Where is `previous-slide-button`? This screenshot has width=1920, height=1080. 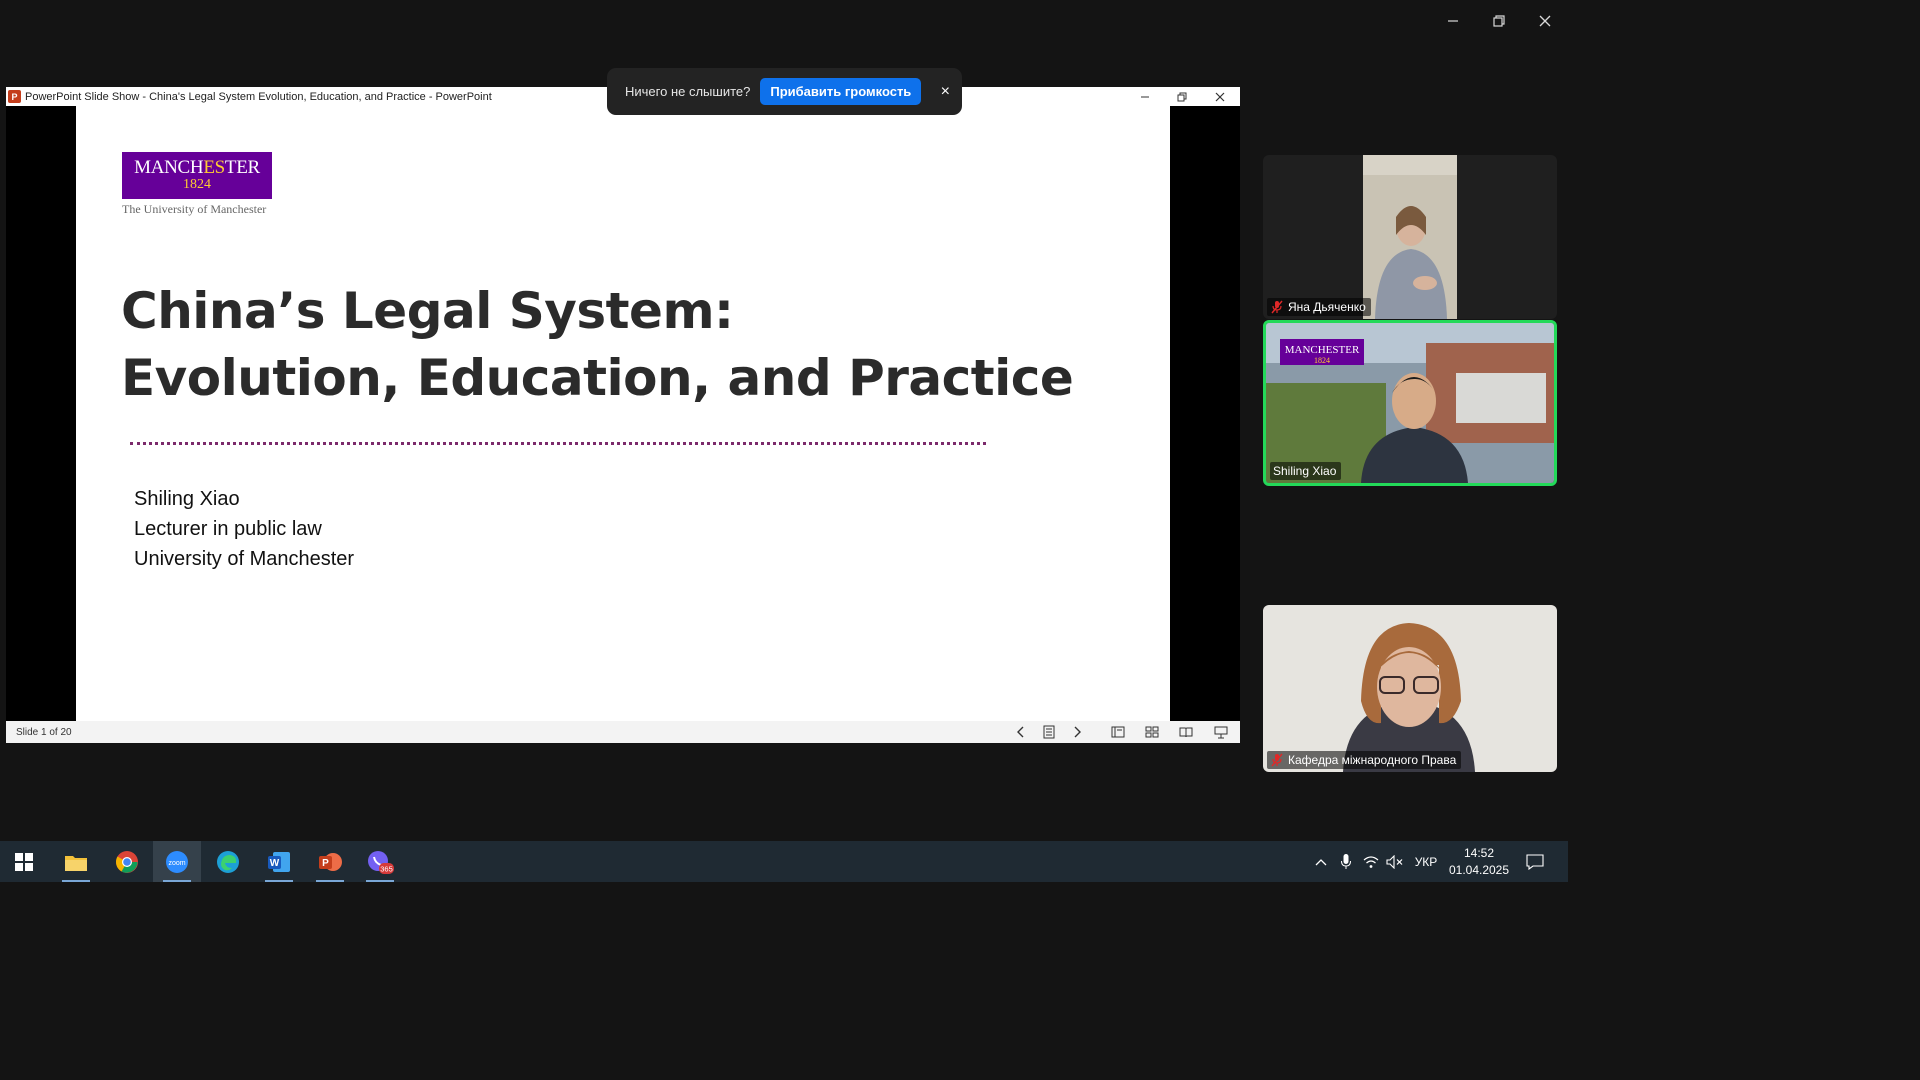 previous-slide-button is located at coordinates (1021, 732).